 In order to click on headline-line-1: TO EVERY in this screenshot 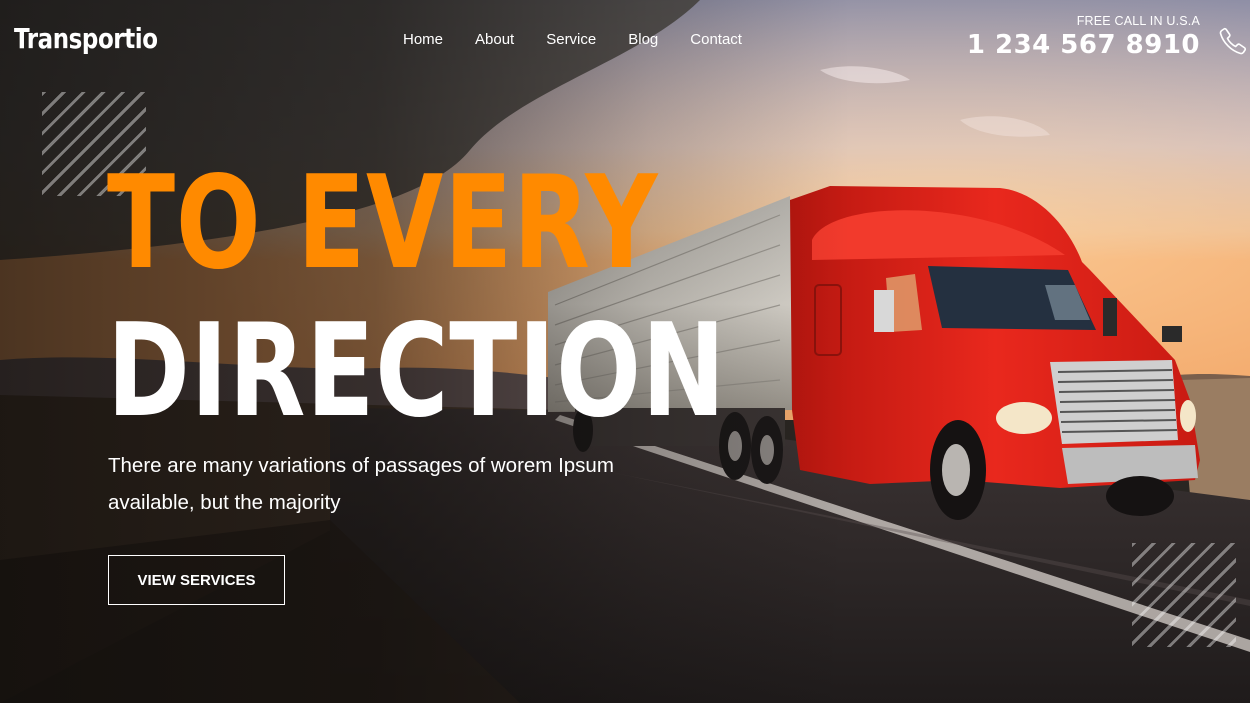, I will do `click(383, 223)`.